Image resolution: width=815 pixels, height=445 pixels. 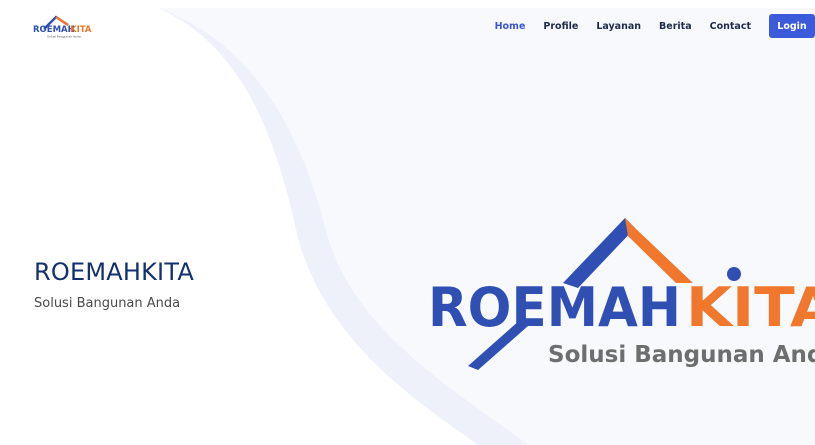 What do you see at coordinates (792, 26) in the screenshot?
I see `login-button: Login` at bounding box center [792, 26].